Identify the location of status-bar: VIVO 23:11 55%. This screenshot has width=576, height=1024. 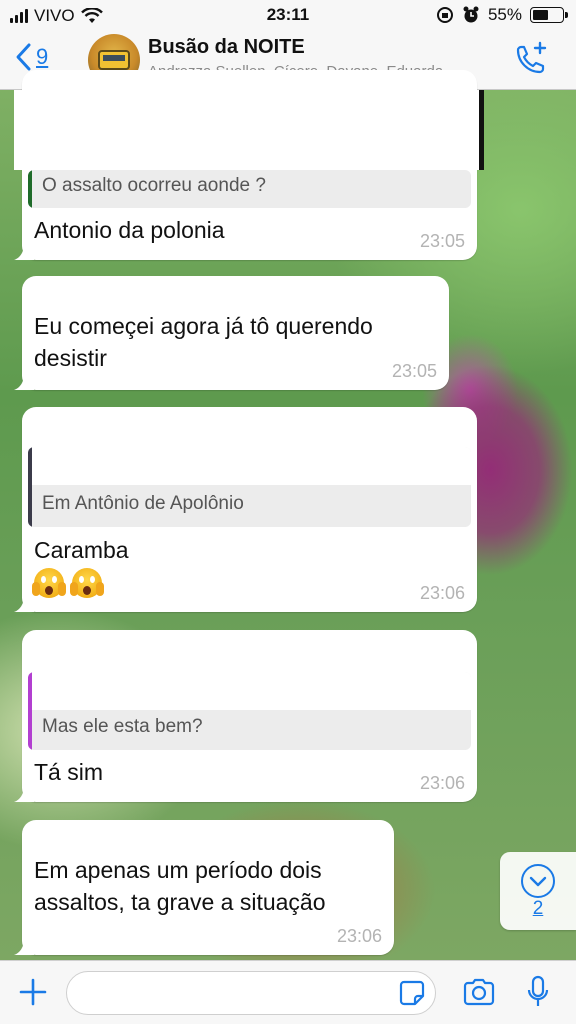
(288, 15).